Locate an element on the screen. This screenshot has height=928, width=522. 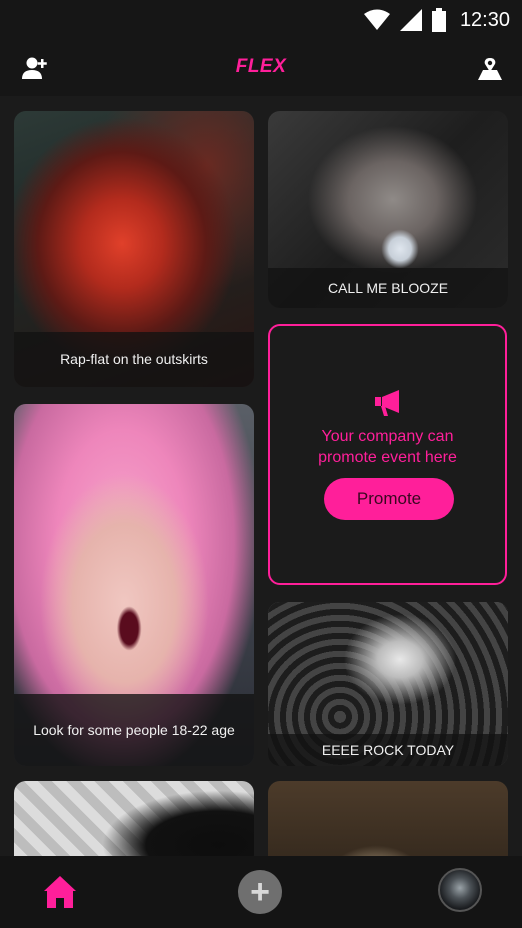
event-caption: Rap-flat on the outskirts is located at coordinates (134, 359).